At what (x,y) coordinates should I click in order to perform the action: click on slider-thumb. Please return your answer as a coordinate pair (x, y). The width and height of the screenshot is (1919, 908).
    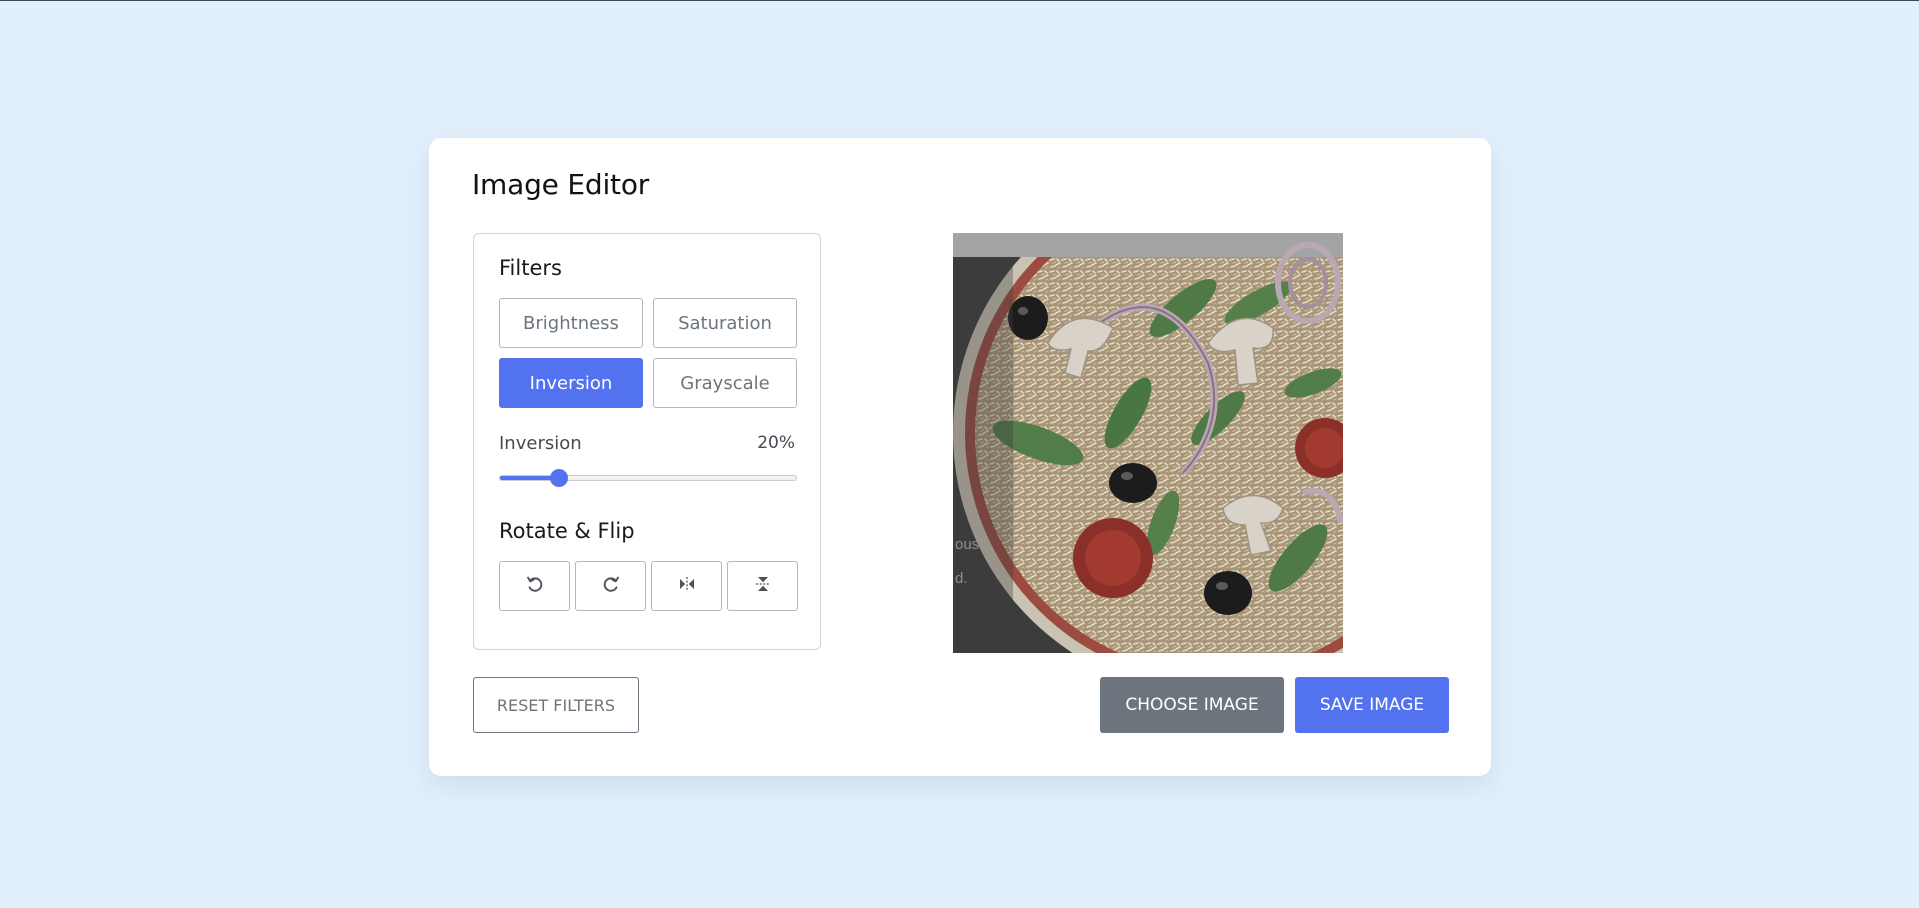
    Looking at the image, I should click on (559, 478).